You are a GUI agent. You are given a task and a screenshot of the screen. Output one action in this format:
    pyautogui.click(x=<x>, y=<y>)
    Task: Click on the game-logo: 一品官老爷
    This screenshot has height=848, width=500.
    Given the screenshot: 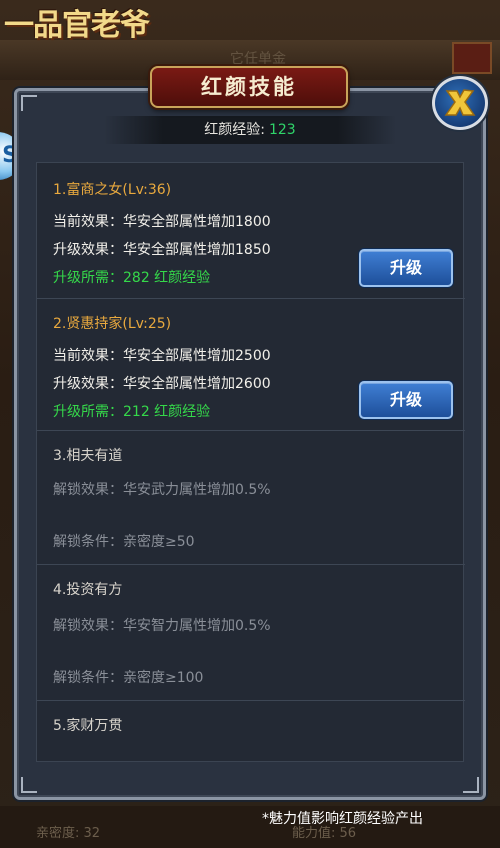 What is the action you would take?
    pyautogui.click(x=77, y=25)
    